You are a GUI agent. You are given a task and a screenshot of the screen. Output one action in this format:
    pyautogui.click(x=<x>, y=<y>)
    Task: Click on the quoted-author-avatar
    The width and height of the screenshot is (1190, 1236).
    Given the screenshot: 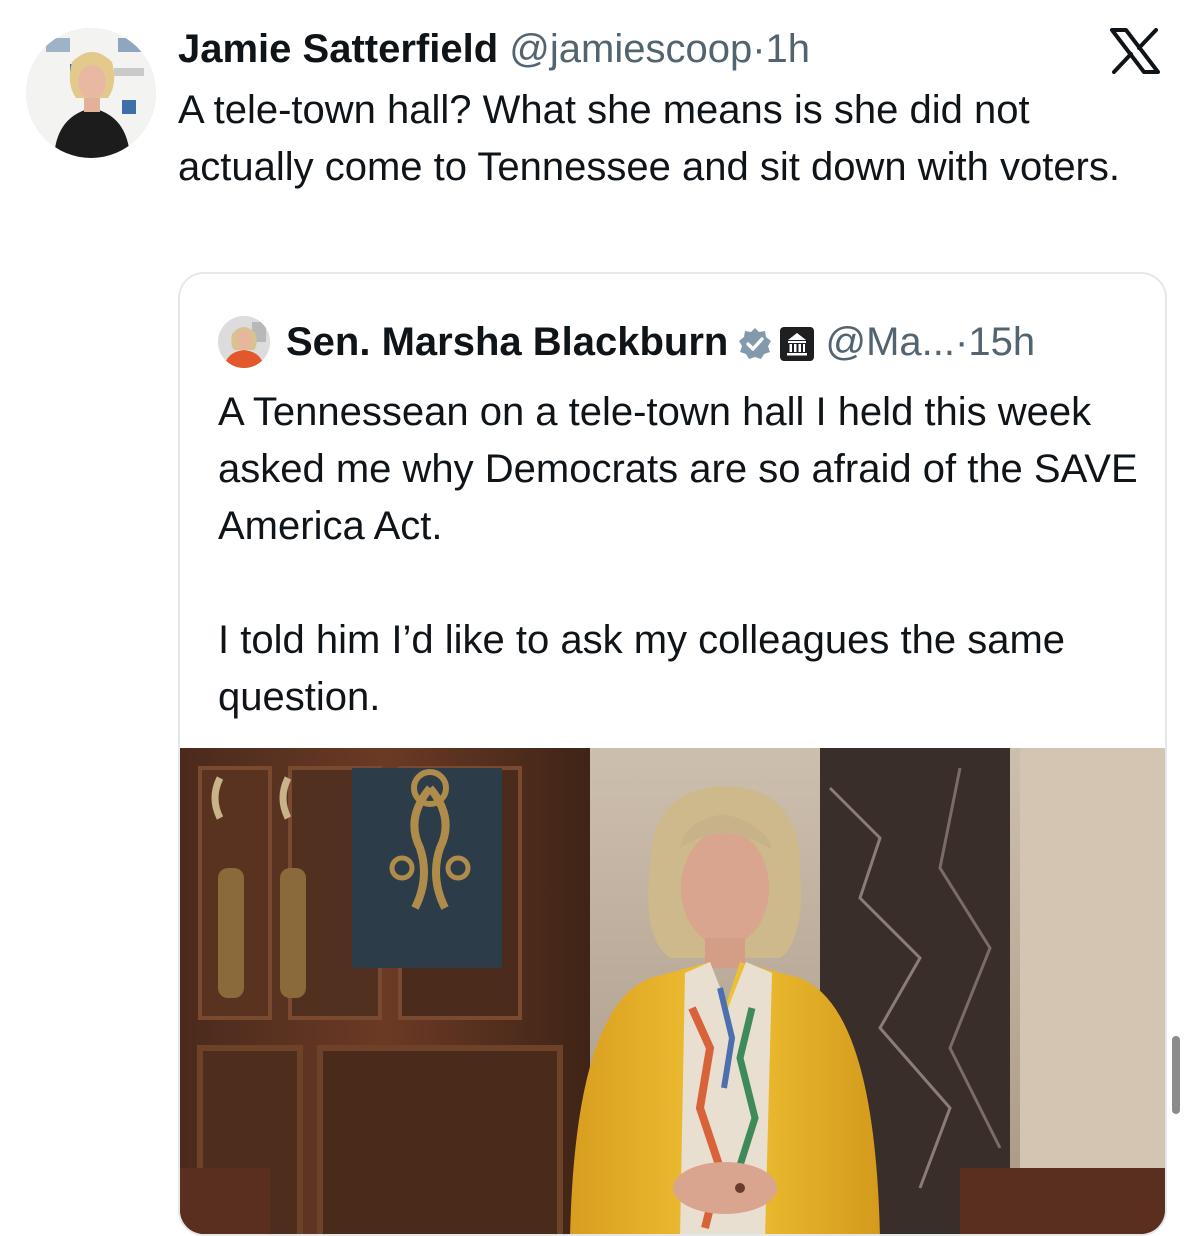 What is the action you would take?
    pyautogui.click(x=244, y=342)
    